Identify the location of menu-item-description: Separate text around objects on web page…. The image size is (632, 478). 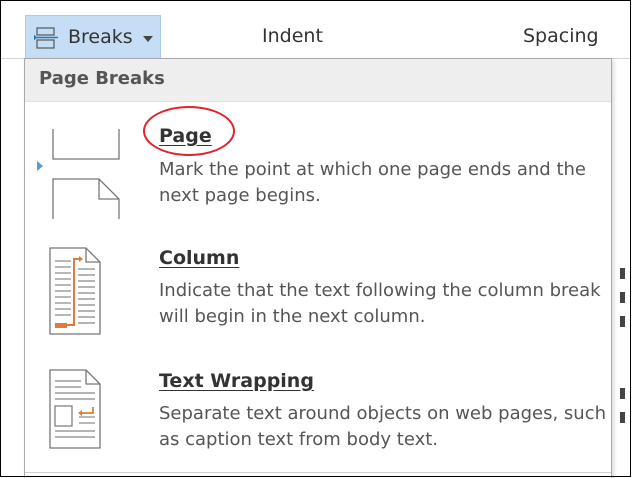
(383, 426).